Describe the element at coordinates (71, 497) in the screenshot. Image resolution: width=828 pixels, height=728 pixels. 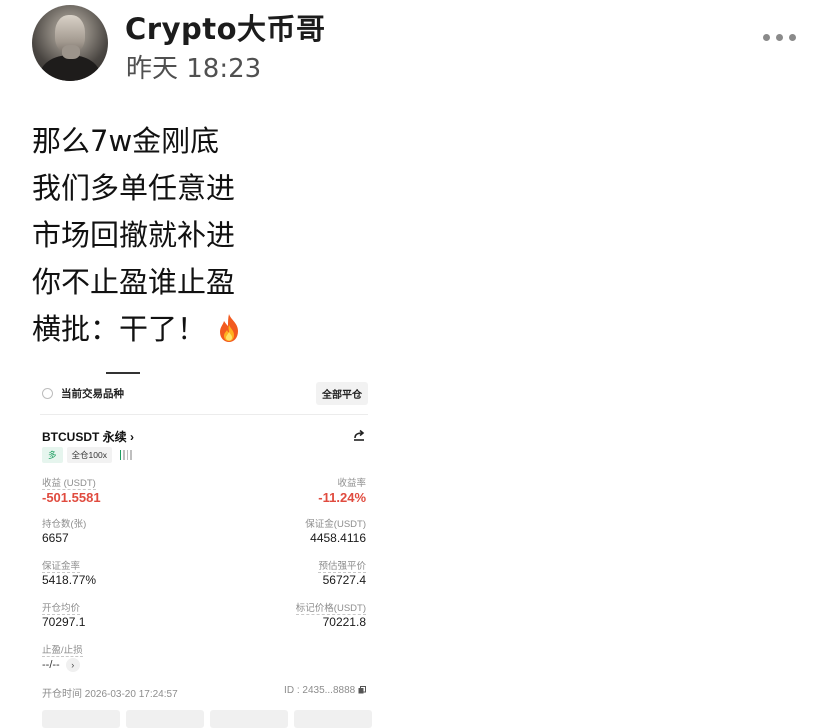
I see `pnl-value: -501.5581` at that location.